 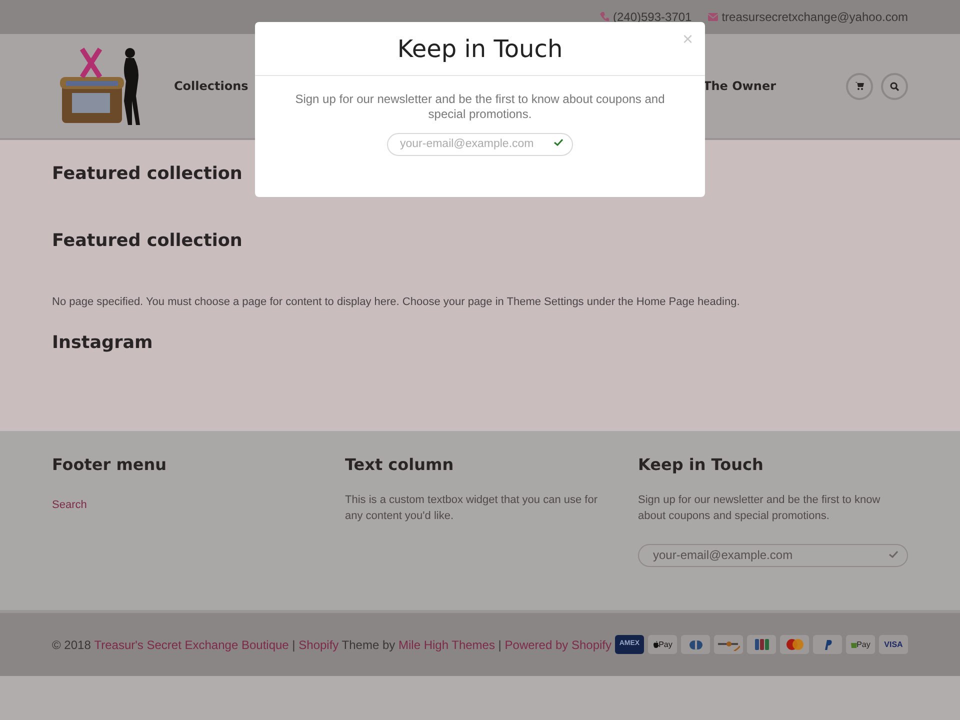 I want to click on footer-link: Shopify, so click(x=318, y=645).